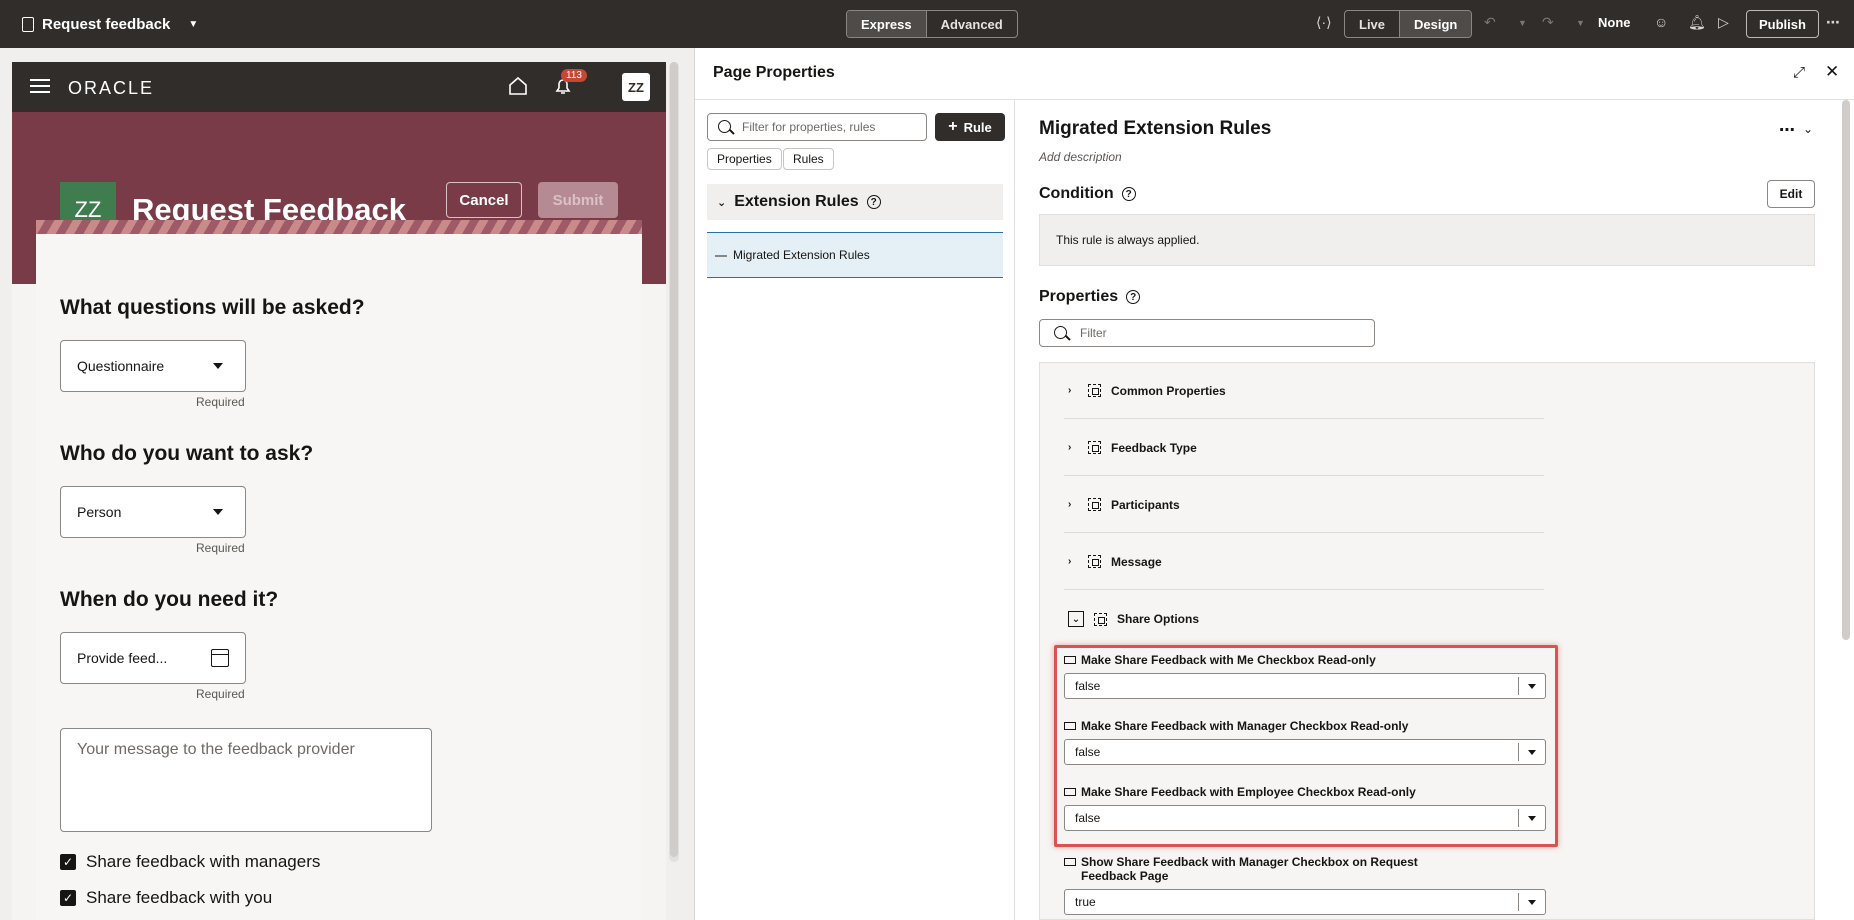  Describe the element at coordinates (111, 88) in the screenshot. I see `oracle-logo: ORACLE` at that location.